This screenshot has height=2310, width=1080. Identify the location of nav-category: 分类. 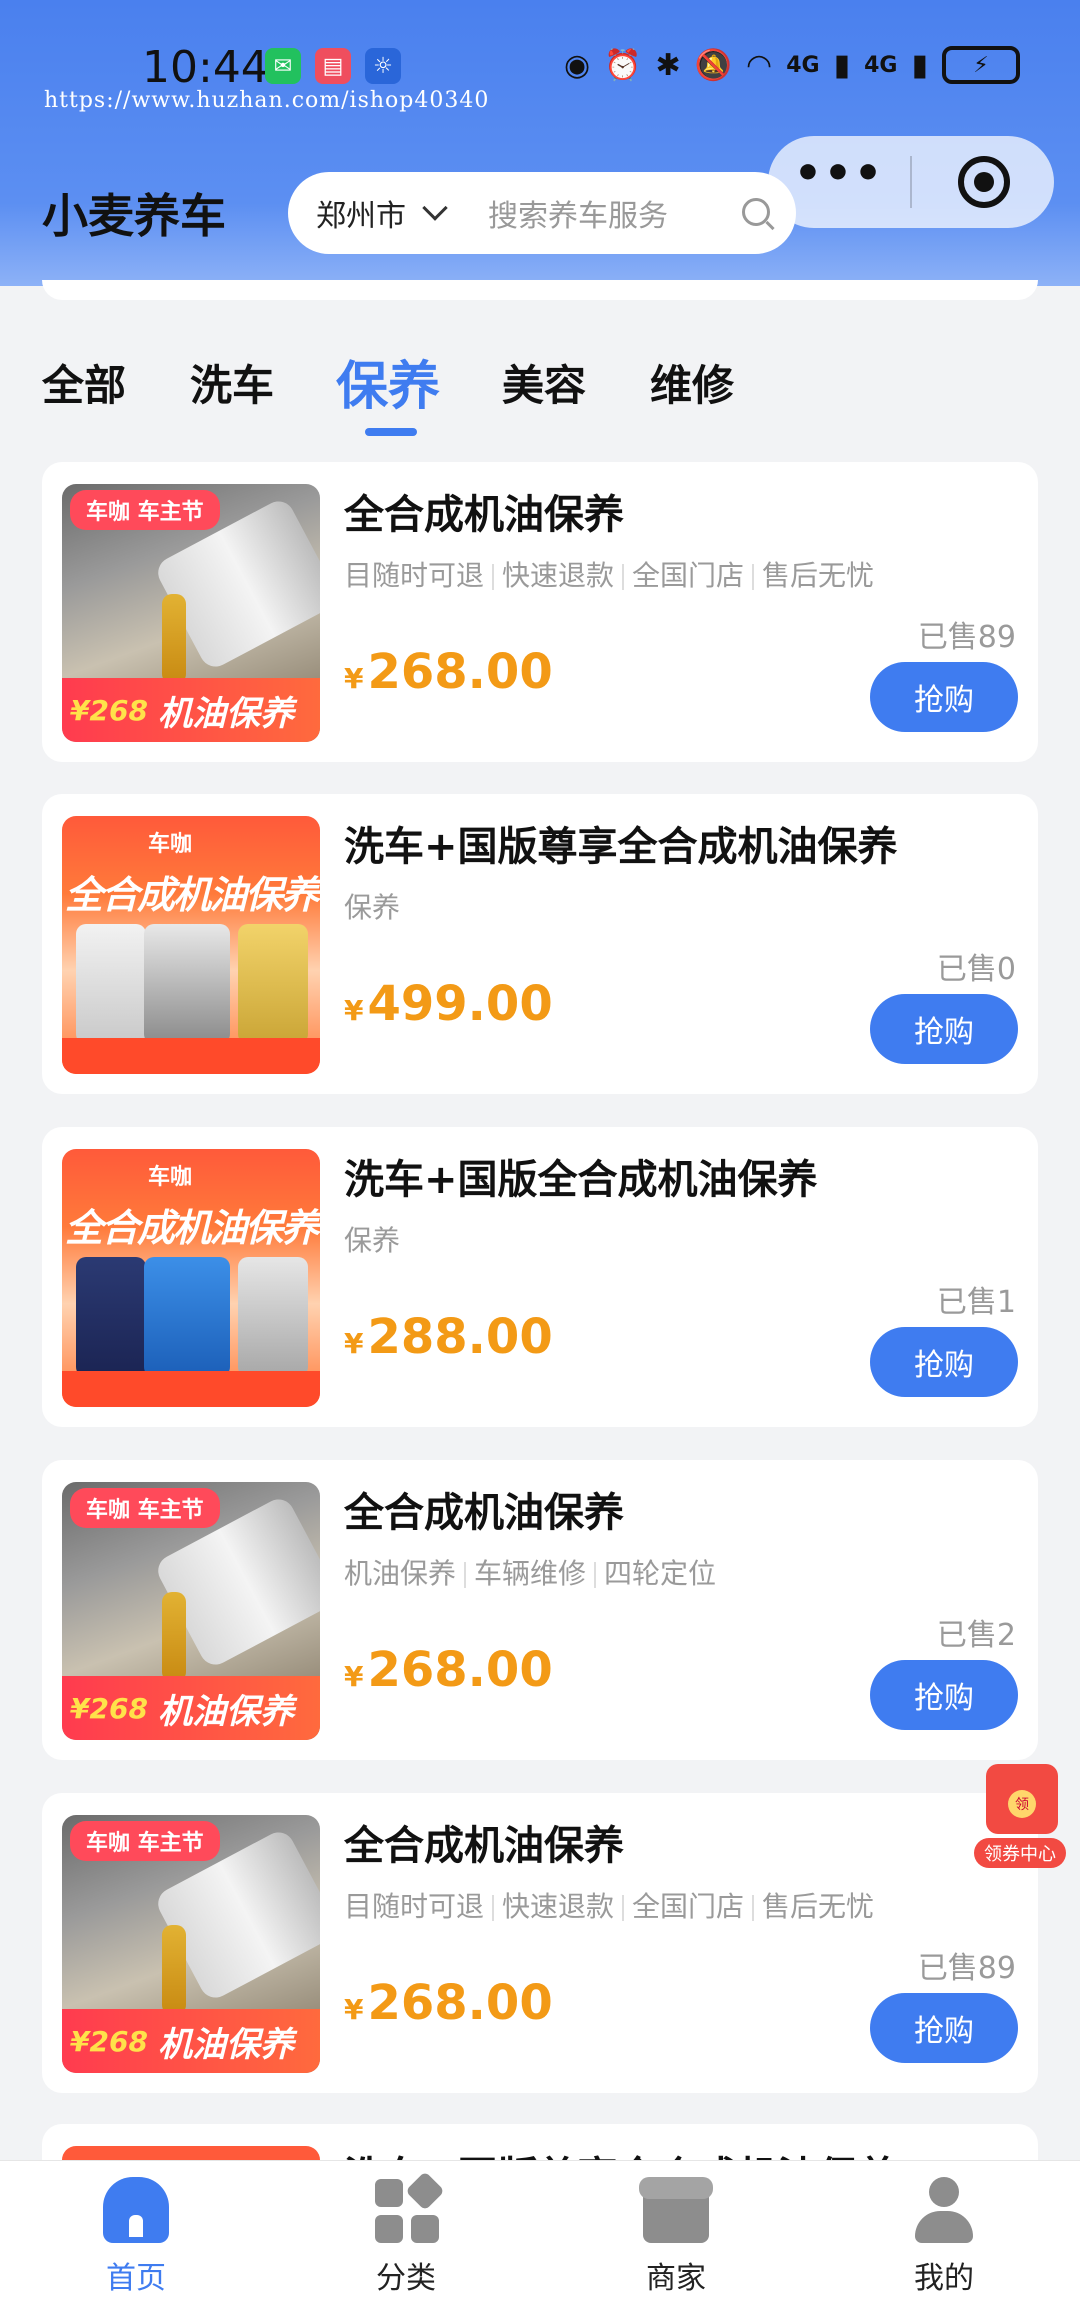
(406, 2234).